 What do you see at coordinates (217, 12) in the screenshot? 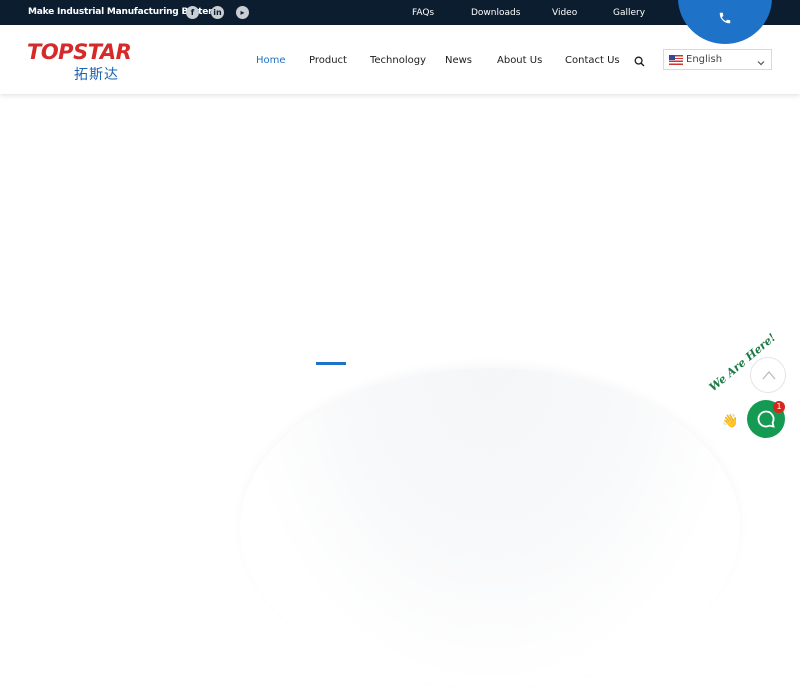
I see `linkedin-icon: in` at bounding box center [217, 12].